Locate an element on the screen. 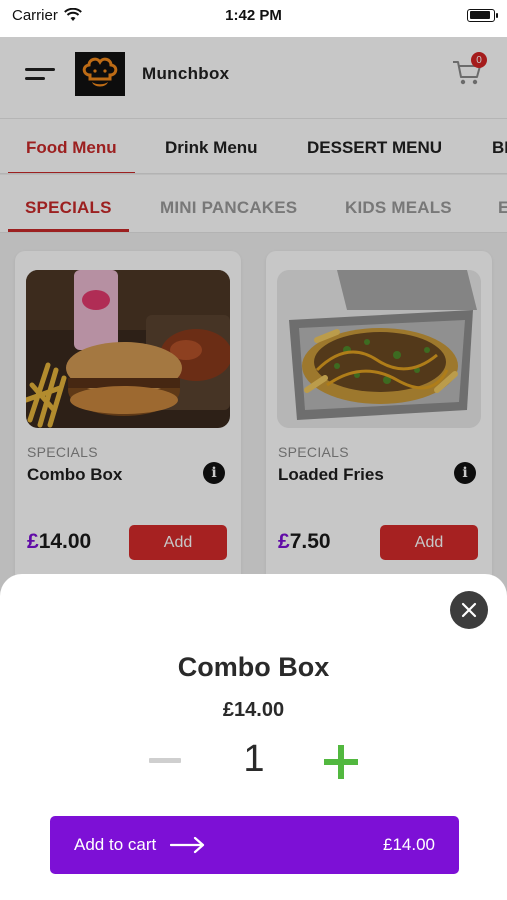 The height and width of the screenshot is (900, 507). battery-level is located at coordinates (480, 15).